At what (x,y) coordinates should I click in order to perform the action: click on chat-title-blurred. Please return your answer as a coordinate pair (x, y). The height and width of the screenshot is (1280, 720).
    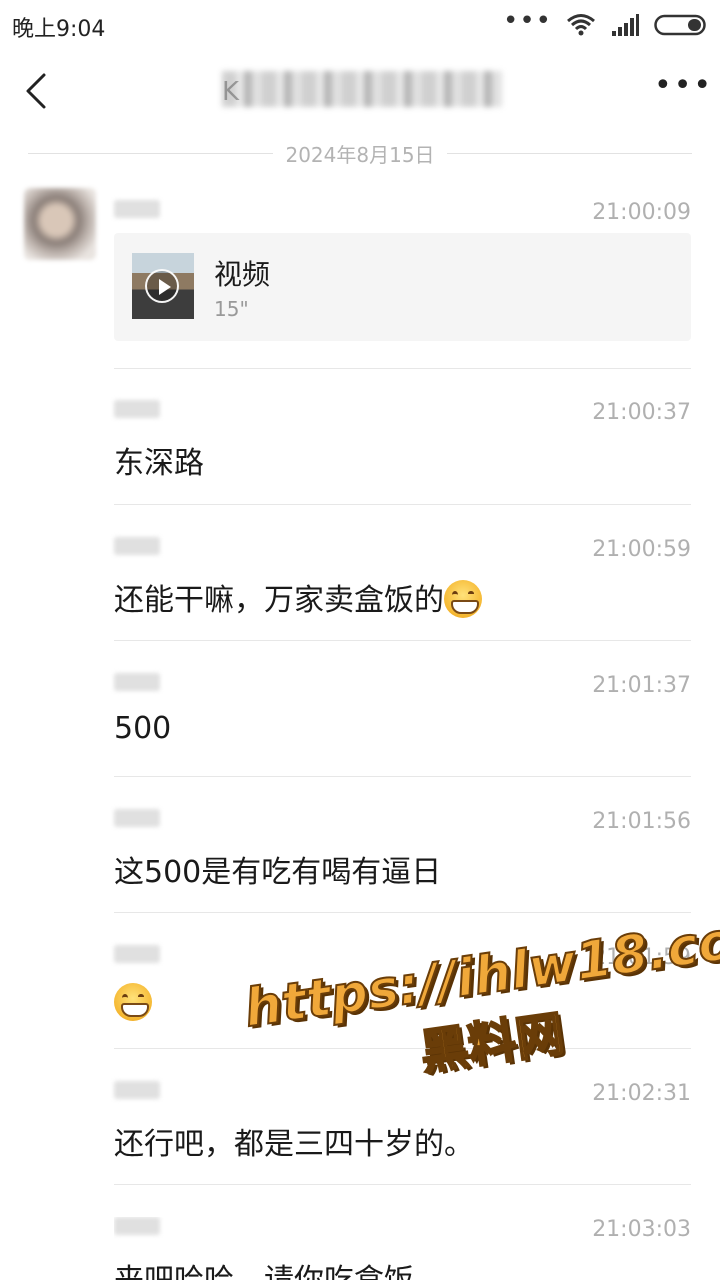
    Looking at the image, I should click on (362, 89).